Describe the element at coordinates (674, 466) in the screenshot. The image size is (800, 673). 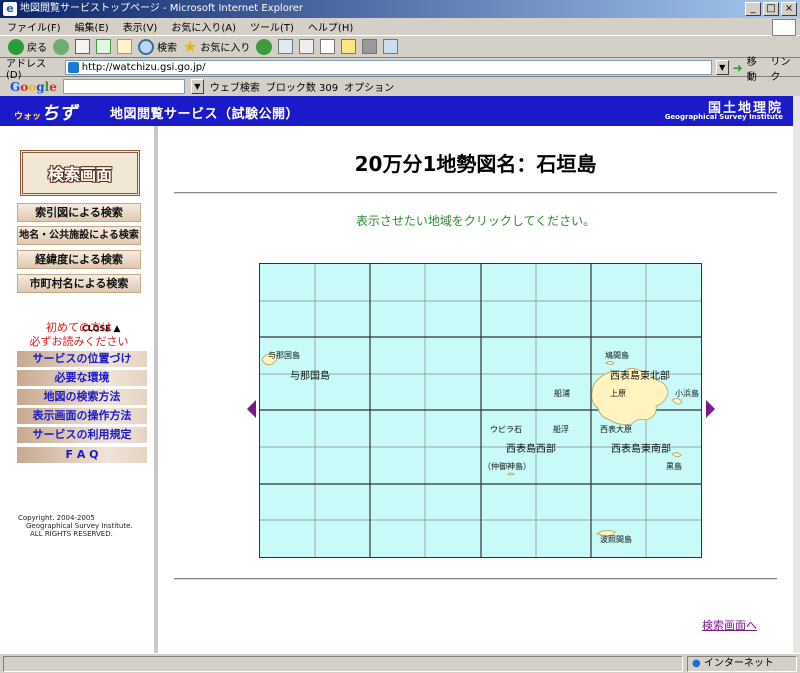
I see `map-label-kuroshima: 黒島` at that location.